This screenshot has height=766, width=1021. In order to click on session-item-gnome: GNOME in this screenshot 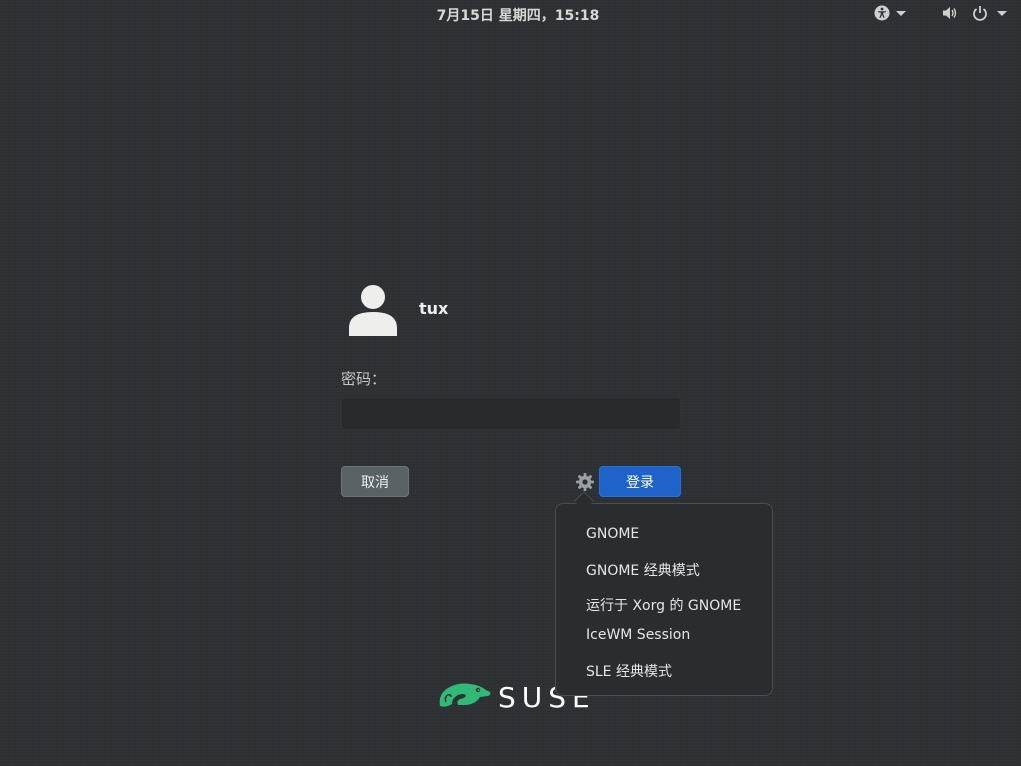, I will do `click(612, 534)`.